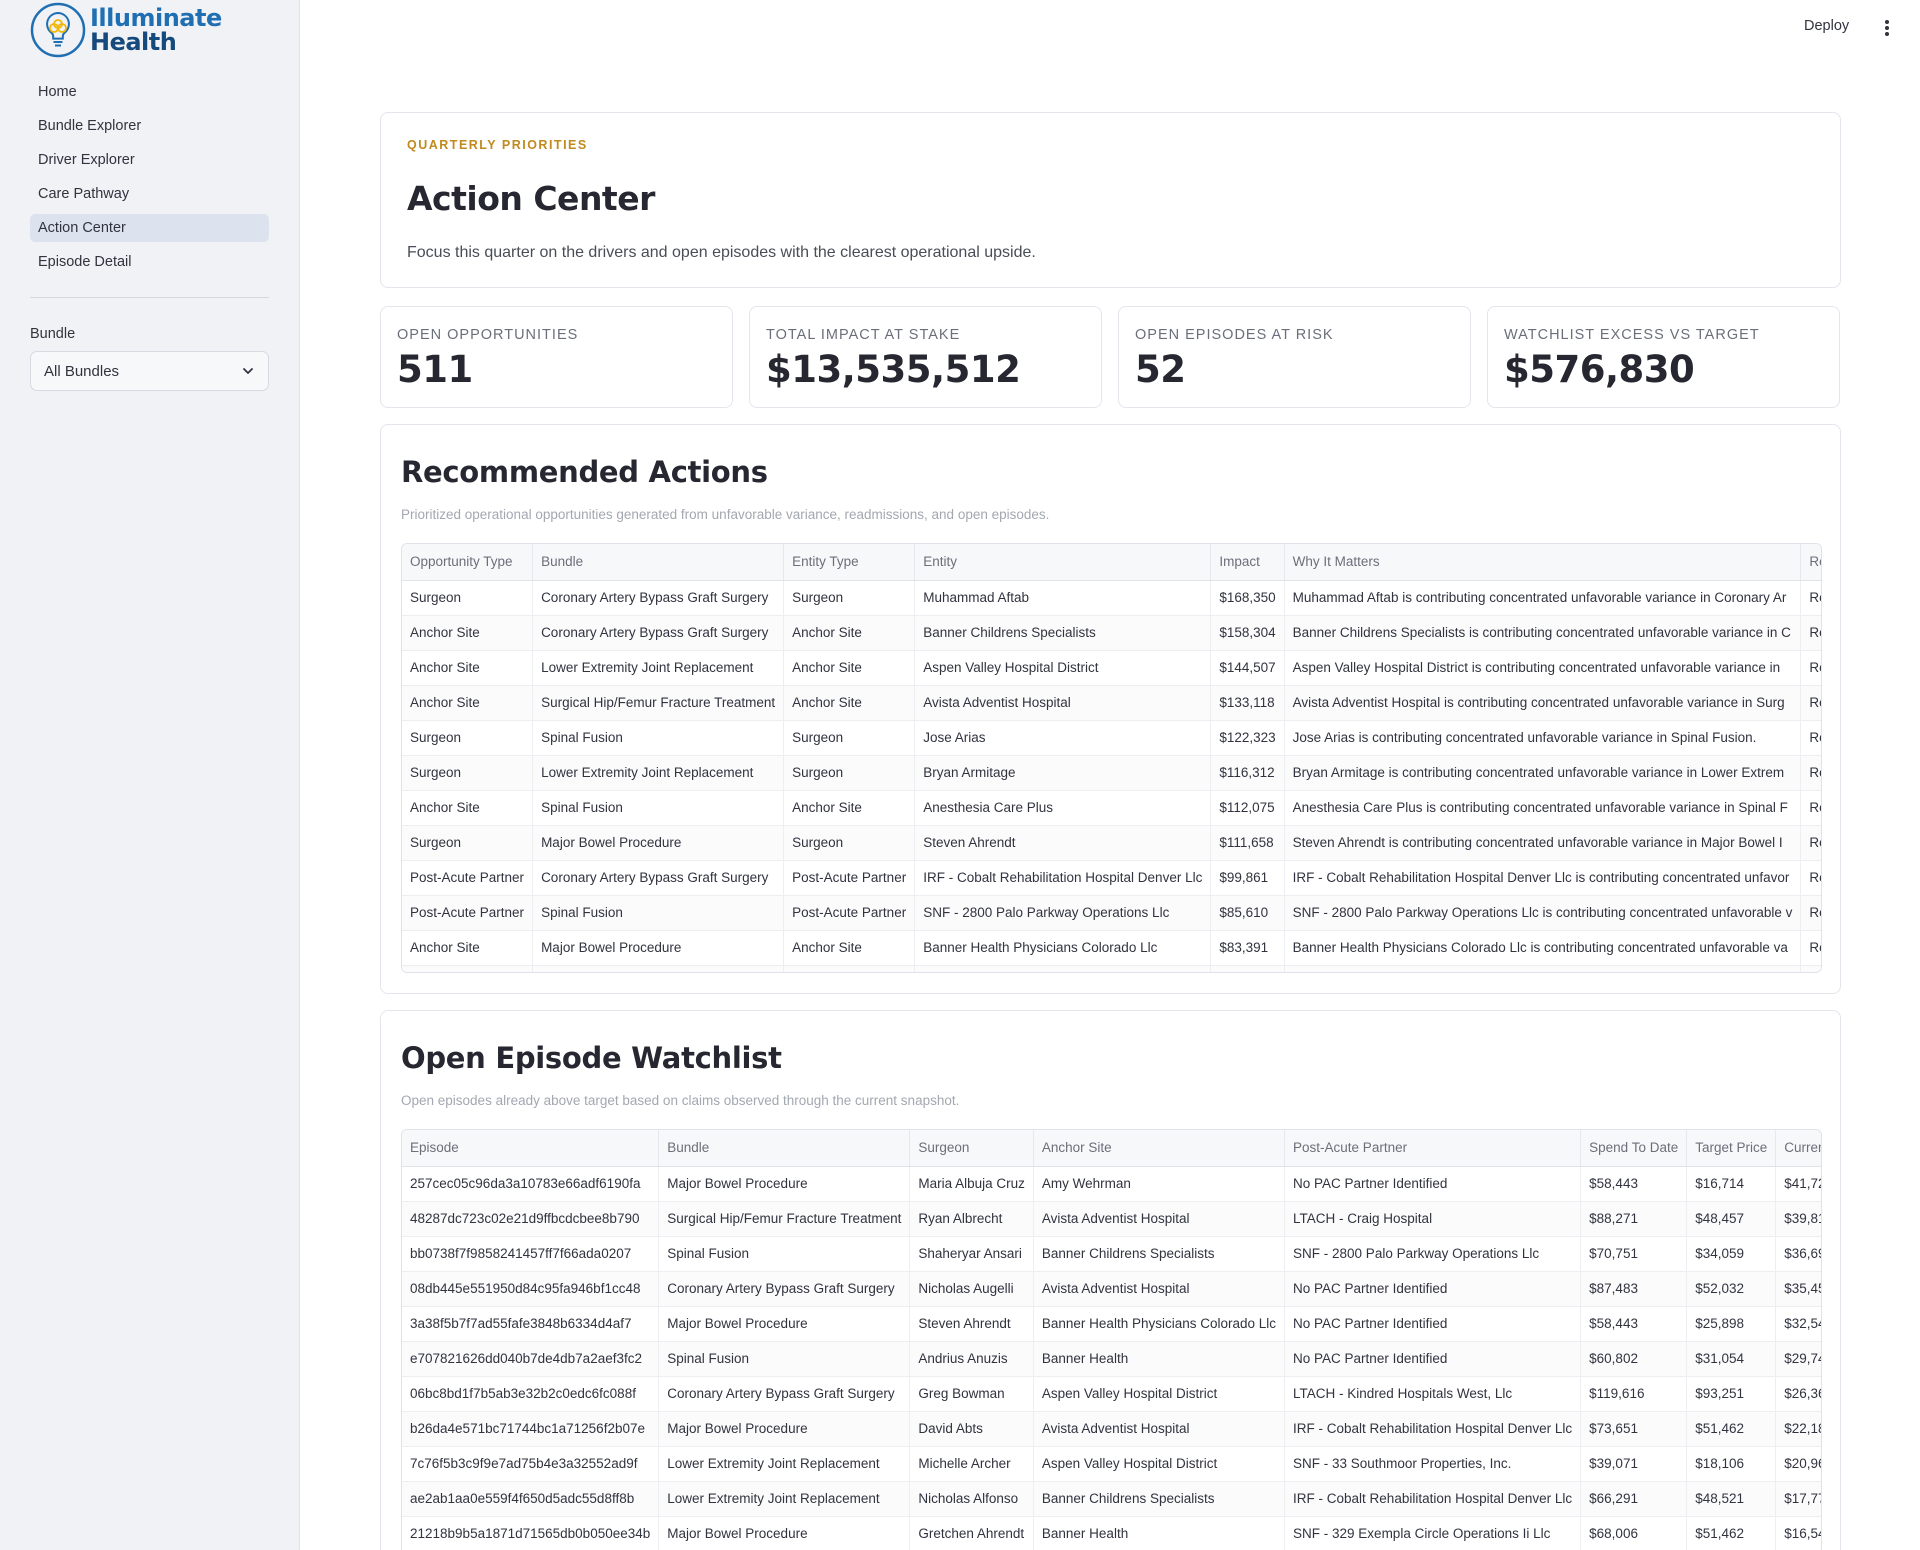  I want to click on table-cell: Surgical Hip/Femur Fracture Treatment, so click(784, 1219).